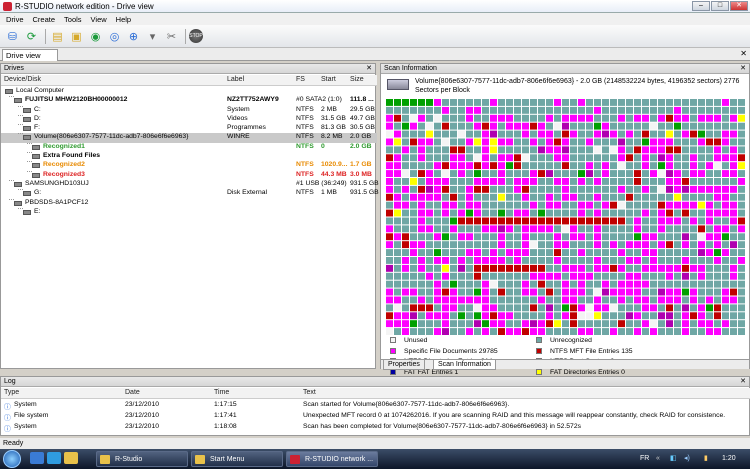 The height and width of the screenshot is (469, 750). Describe the element at coordinates (12, 36) in the screenshot. I see `connect-icon: ⛁` at that location.